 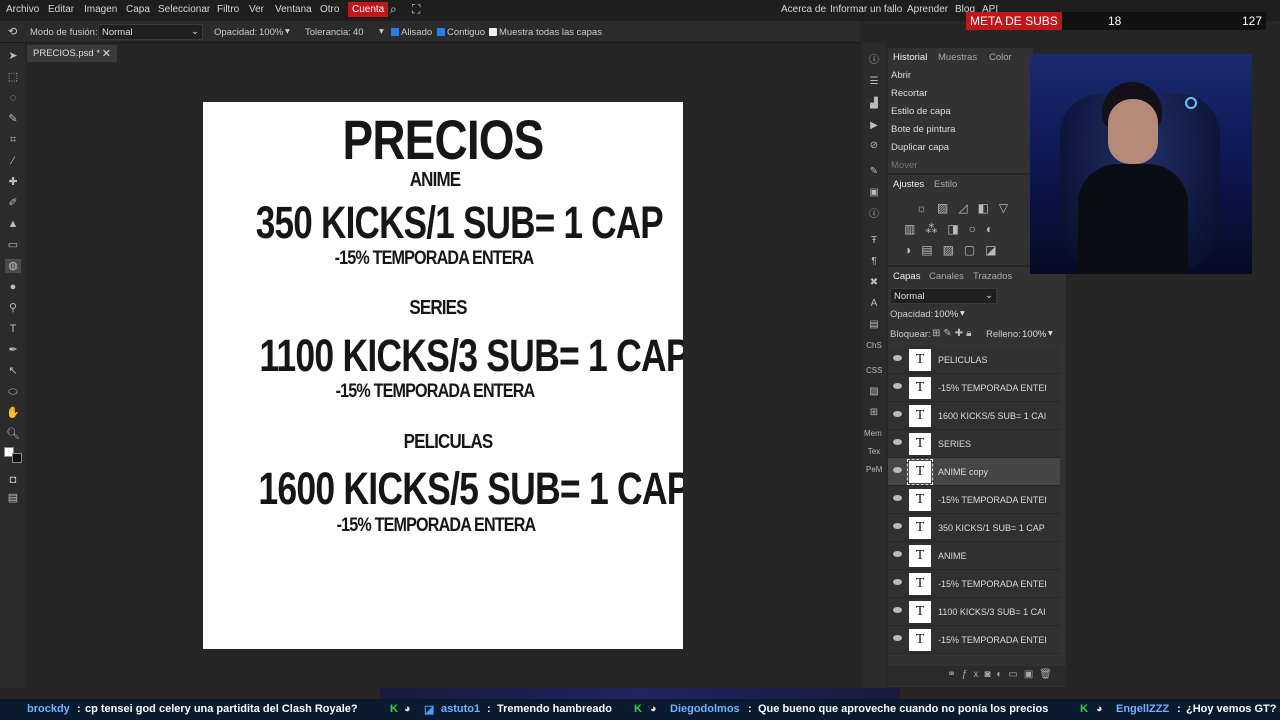 What do you see at coordinates (13, 434) in the screenshot?
I see `zoom-tool-icon: 🔍︎` at bounding box center [13, 434].